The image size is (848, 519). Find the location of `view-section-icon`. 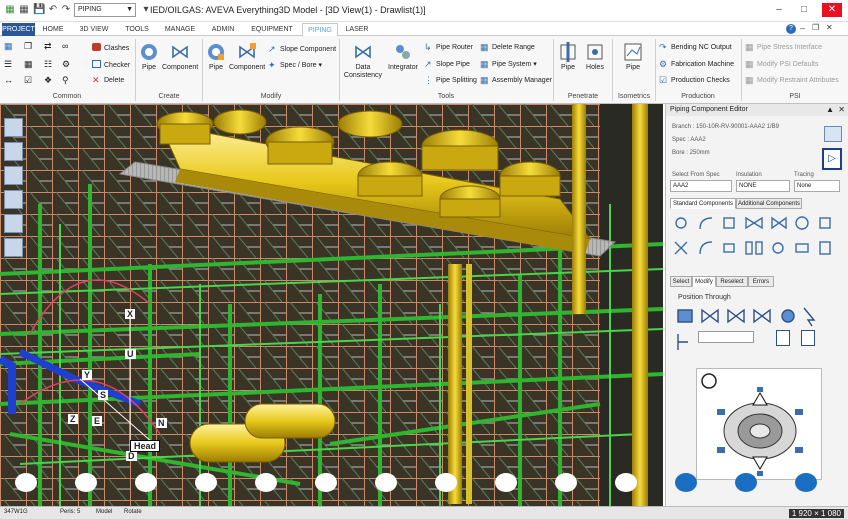

view-section-icon is located at coordinates (13, 199).